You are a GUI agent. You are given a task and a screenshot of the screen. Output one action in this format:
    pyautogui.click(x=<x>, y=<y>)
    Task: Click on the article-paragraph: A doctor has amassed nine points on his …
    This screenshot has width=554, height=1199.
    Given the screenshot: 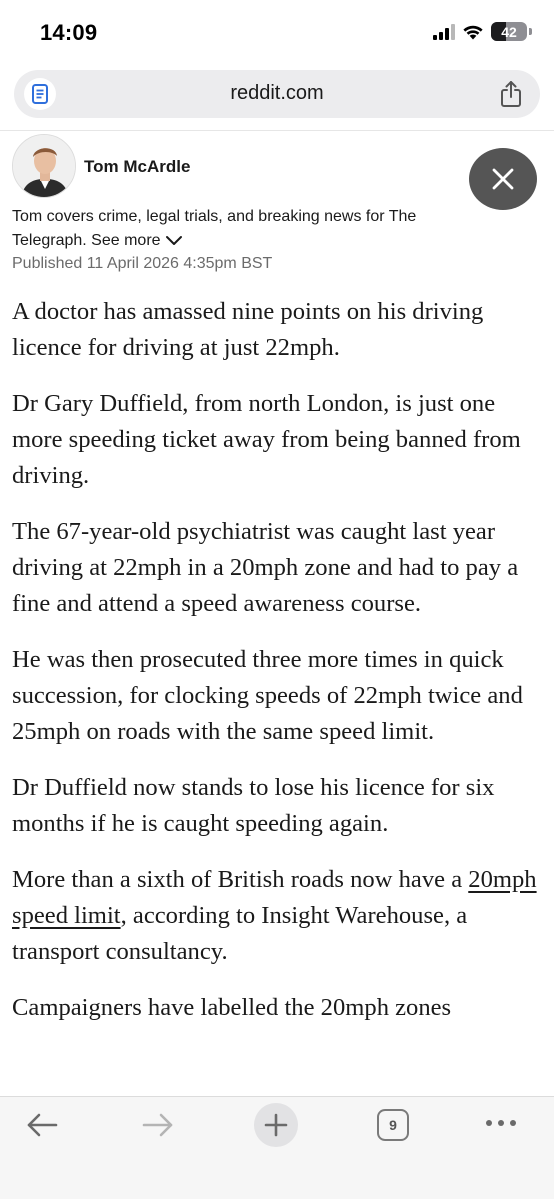 What is the action you would take?
    pyautogui.click(x=248, y=329)
    